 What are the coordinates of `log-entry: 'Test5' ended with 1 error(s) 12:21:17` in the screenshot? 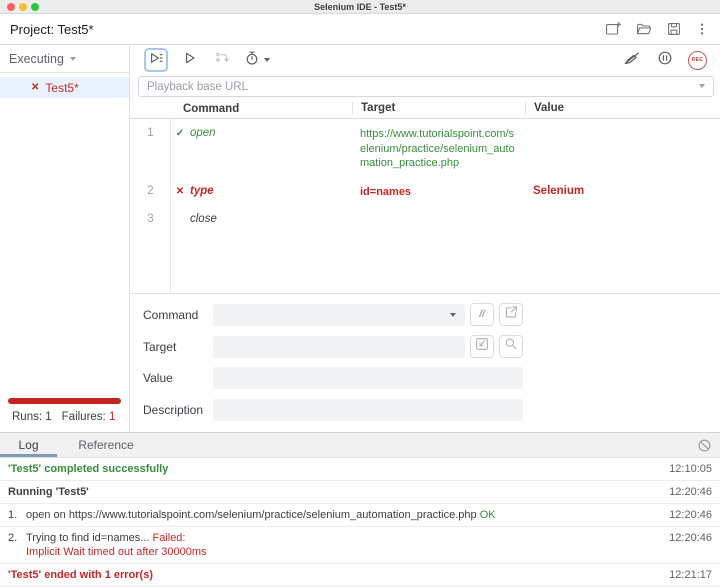 It's located at (360, 575).